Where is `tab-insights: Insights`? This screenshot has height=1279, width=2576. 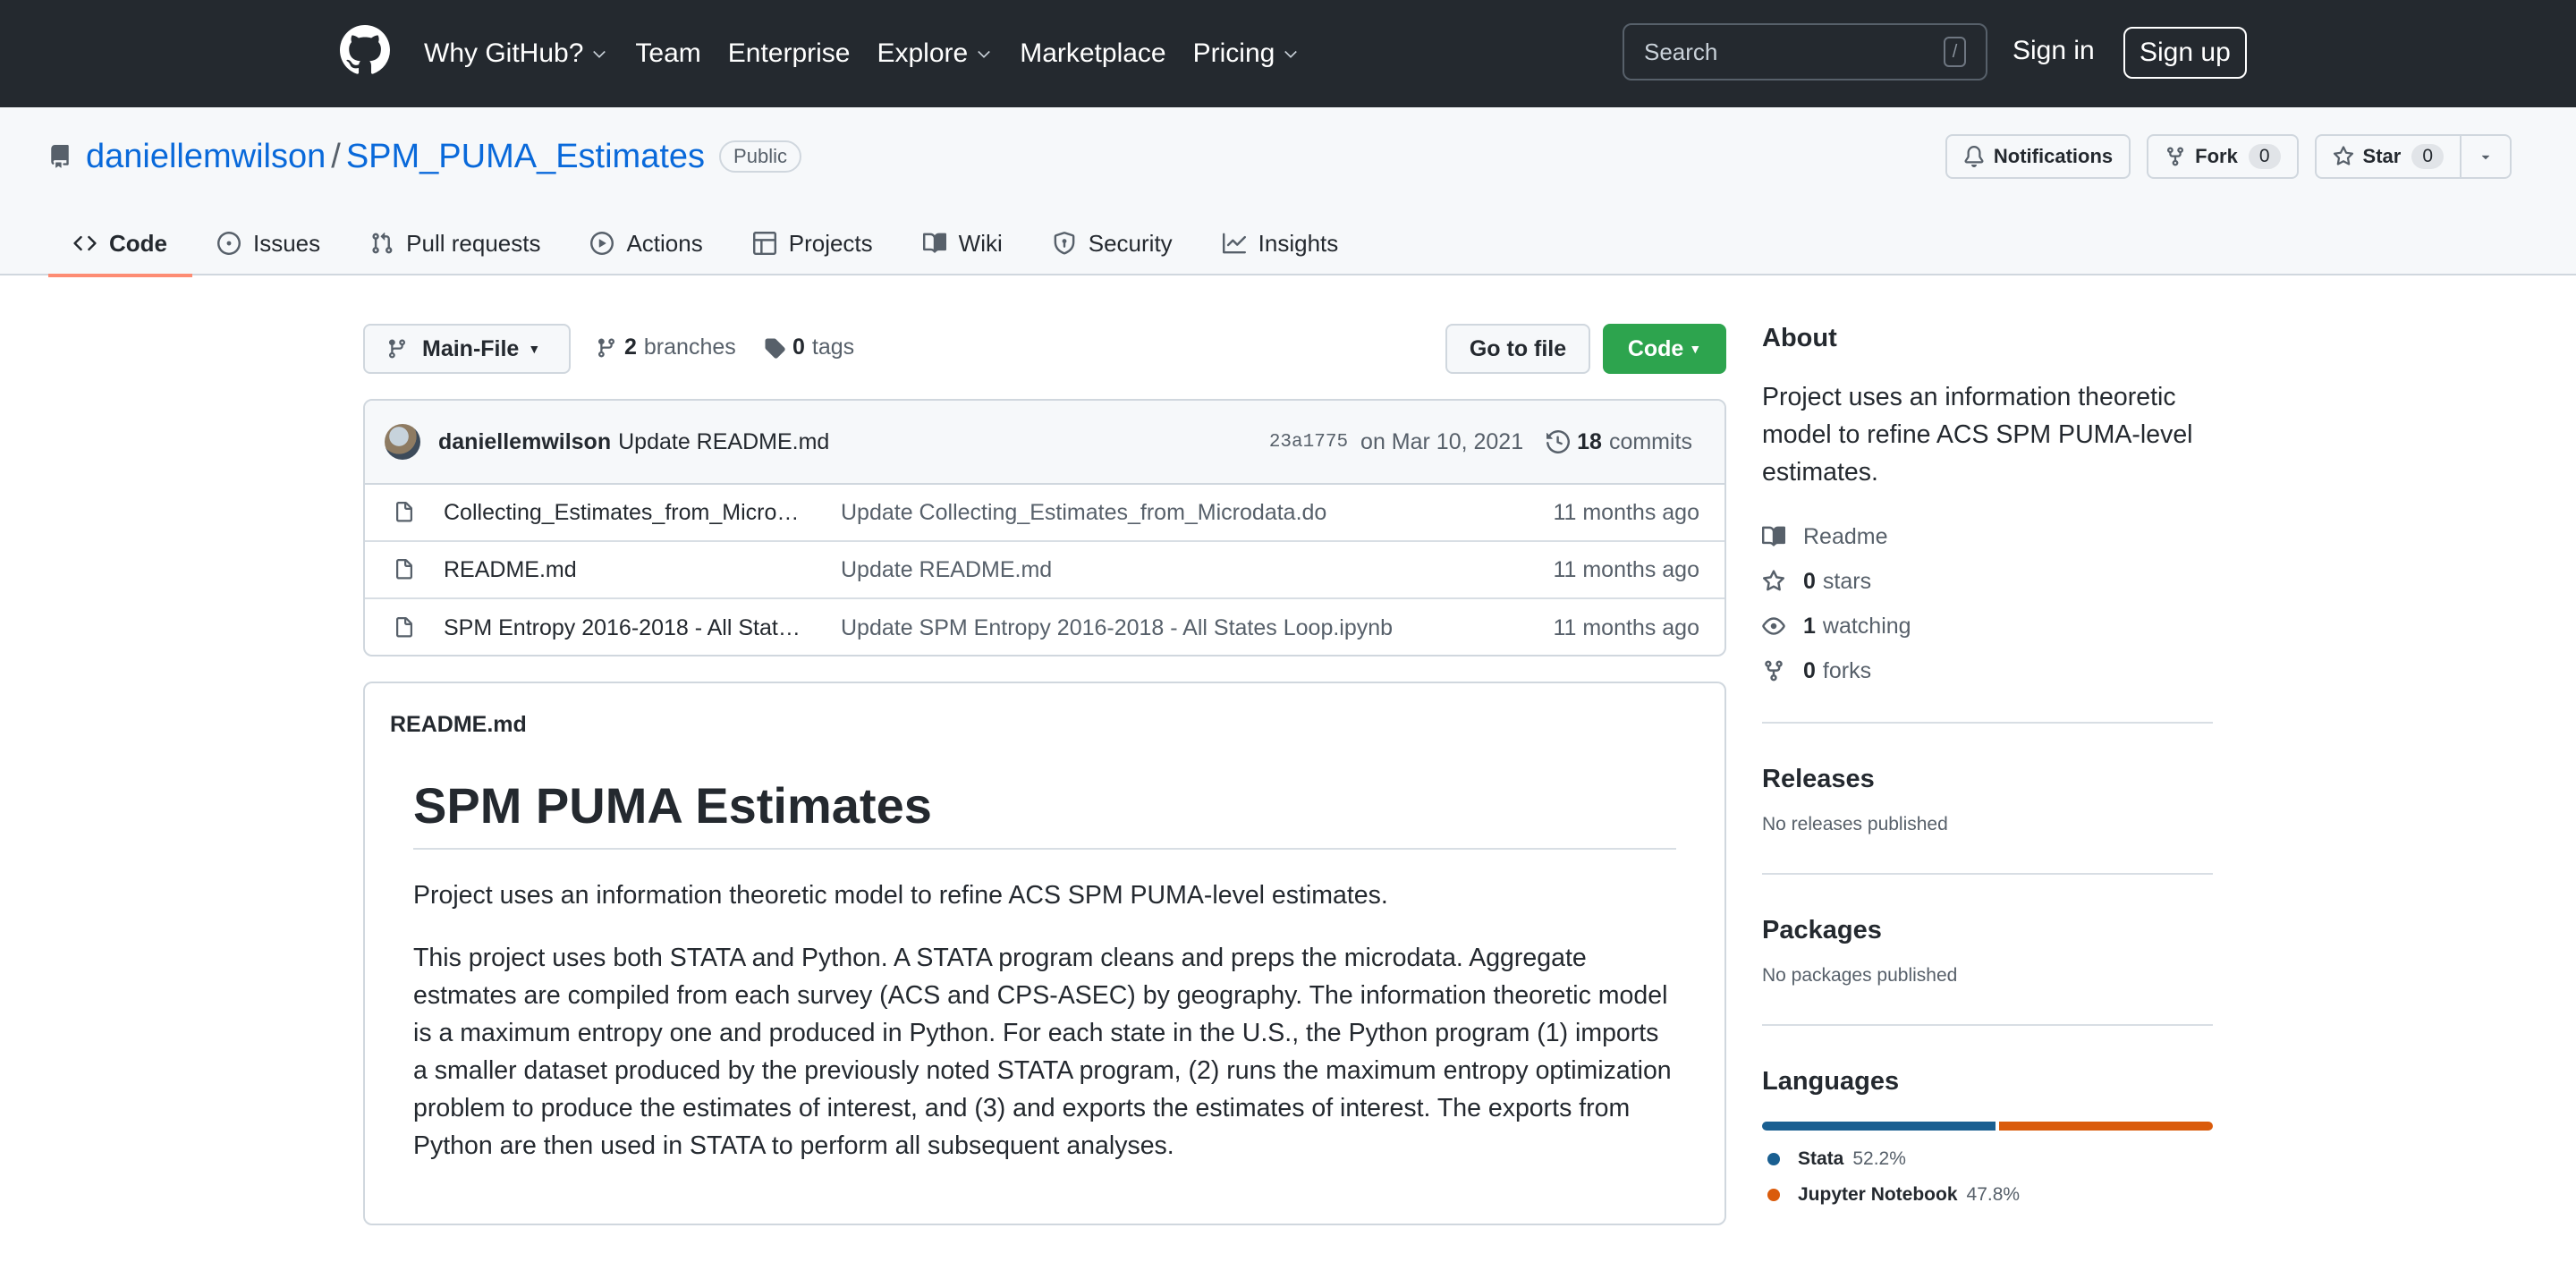
tab-insights: Insights is located at coordinates (1281, 243).